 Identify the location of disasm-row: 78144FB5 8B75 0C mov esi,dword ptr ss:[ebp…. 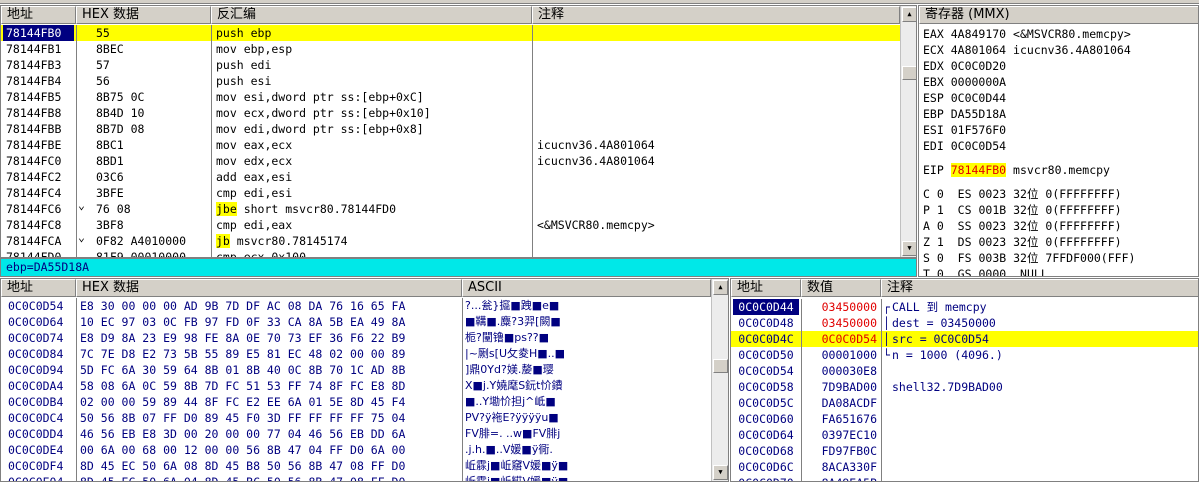
(450, 97).